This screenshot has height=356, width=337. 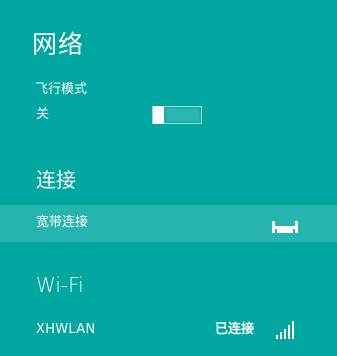 What do you see at coordinates (66, 329) in the screenshot?
I see `wifi-network-name: XHWLAN` at bounding box center [66, 329].